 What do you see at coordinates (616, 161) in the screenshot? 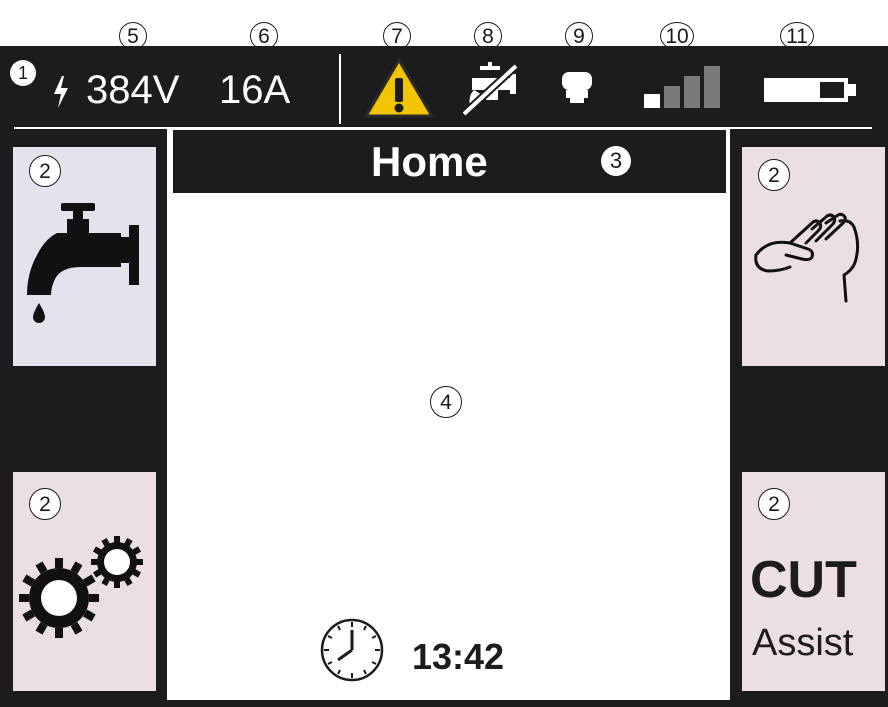
I see `callout-3: 3` at bounding box center [616, 161].